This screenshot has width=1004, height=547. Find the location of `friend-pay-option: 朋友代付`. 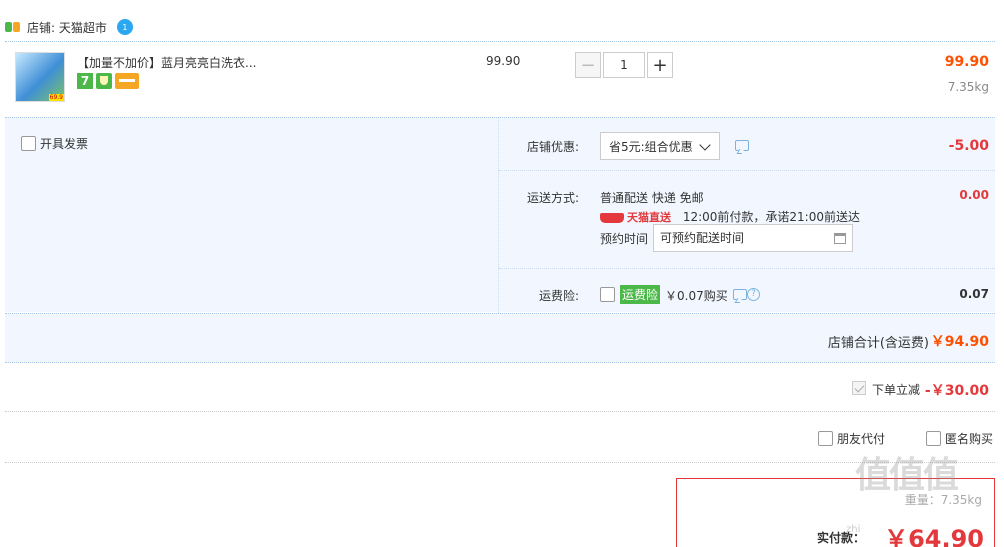

friend-pay-option: 朋友代付 is located at coordinates (851, 438).